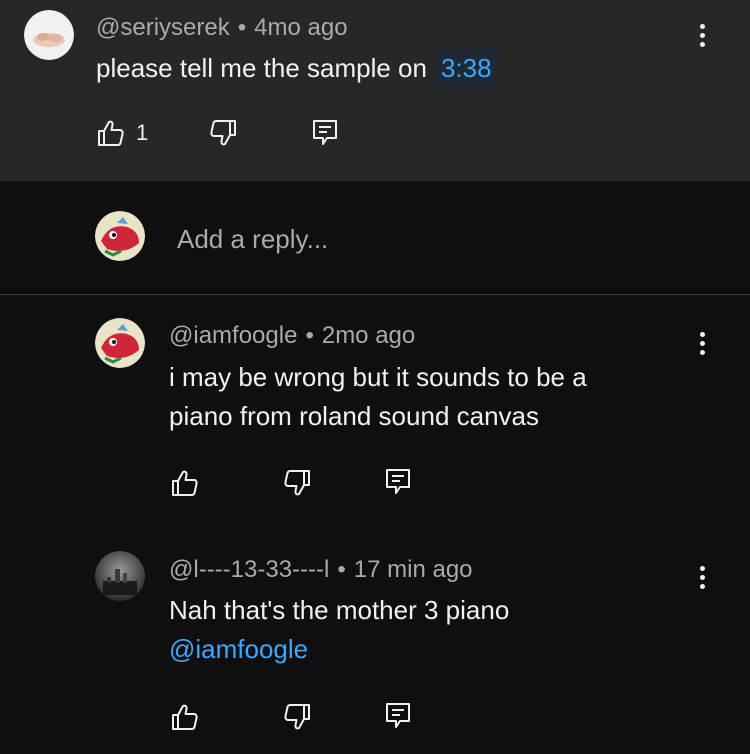 The height and width of the screenshot is (754, 750). I want to click on comment-time: 4mo ago, so click(301, 27).